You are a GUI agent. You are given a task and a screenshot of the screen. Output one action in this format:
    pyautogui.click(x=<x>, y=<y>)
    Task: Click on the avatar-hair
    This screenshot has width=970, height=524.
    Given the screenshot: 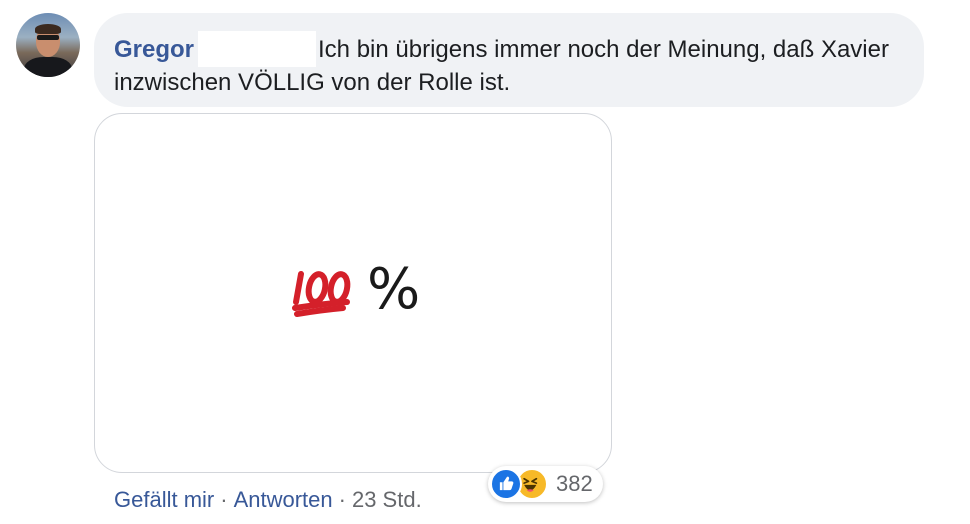 What is the action you would take?
    pyautogui.click(x=48, y=29)
    